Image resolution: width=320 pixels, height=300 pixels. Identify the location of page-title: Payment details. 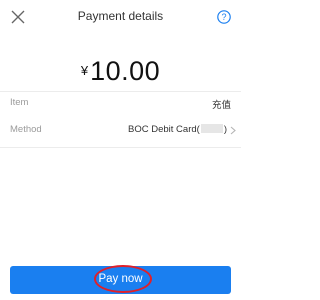
(120, 16).